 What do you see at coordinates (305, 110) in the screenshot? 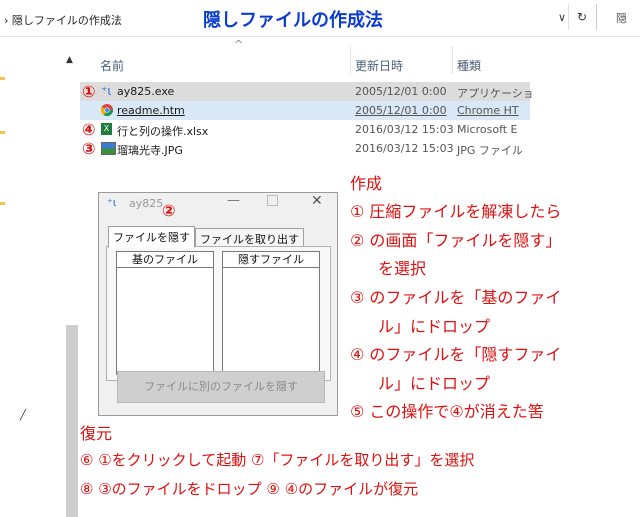
I see `file-row: readme.htm 2005/12/01 0:00 Chrome HT` at bounding box center [305, 110].